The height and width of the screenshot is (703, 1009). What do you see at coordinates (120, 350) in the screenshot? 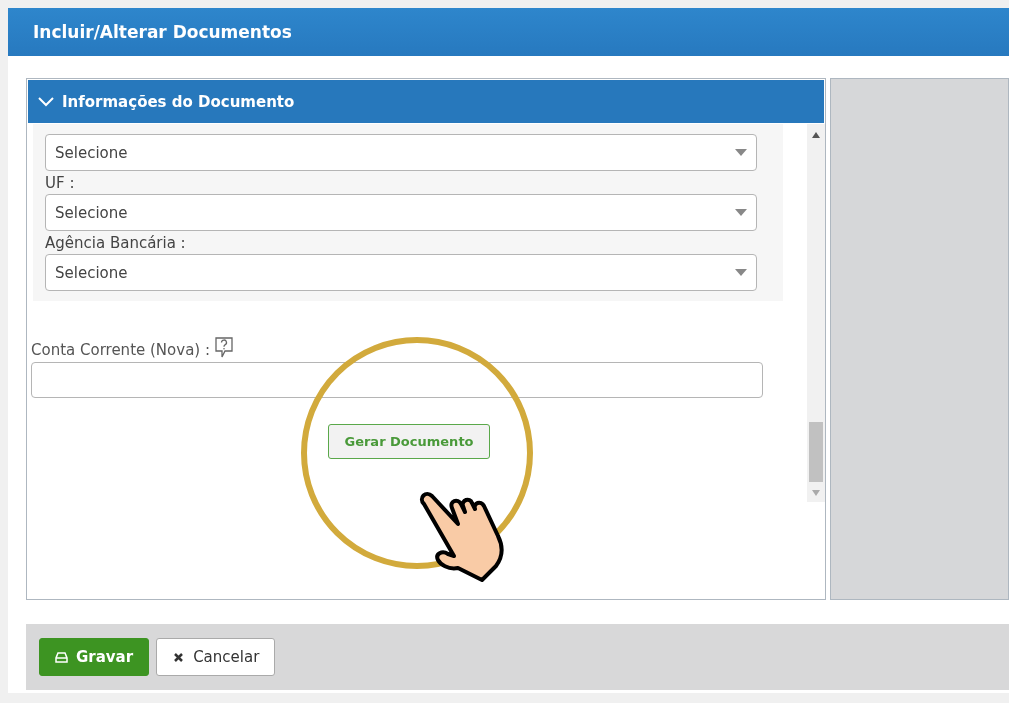
I see `field-label: Conta Corrente (Nova) :` at bounding box center [120, 350].